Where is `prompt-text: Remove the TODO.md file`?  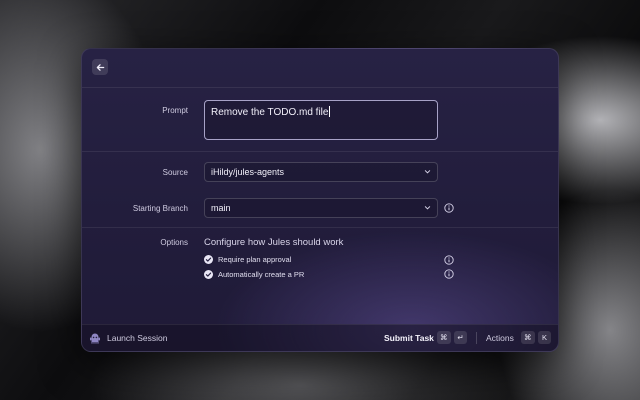
prompt-text: Remove the TODO.md file is located at coordinates (270, 112).